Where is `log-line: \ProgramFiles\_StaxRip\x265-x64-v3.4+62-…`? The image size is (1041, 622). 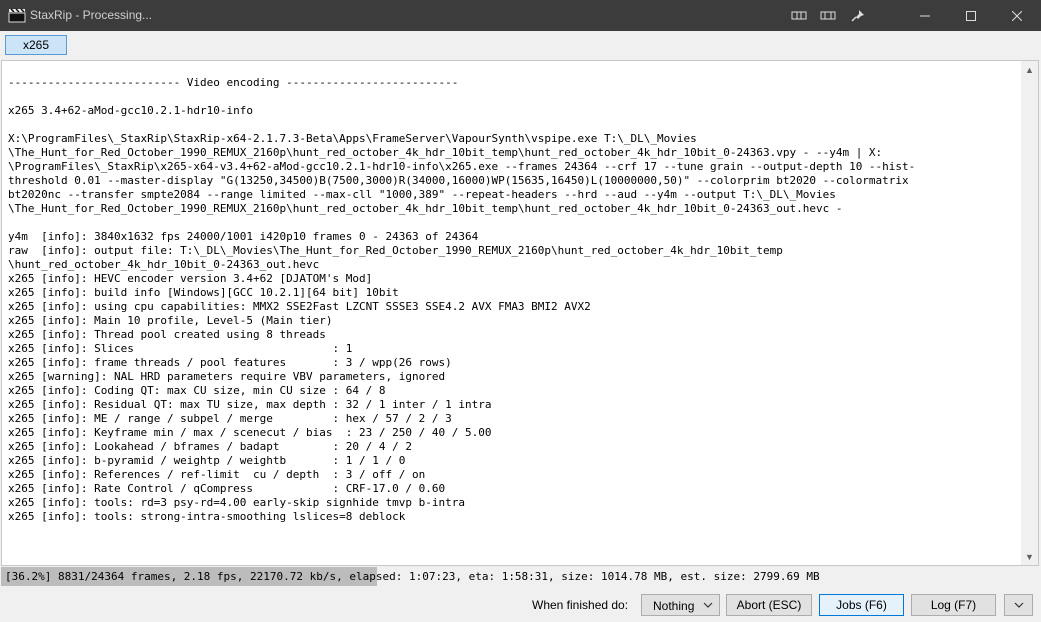 log-line: \ProgramFiles\_StaxRip\x265-x64-v3.4+62-… is located at coordinates (462, 166).